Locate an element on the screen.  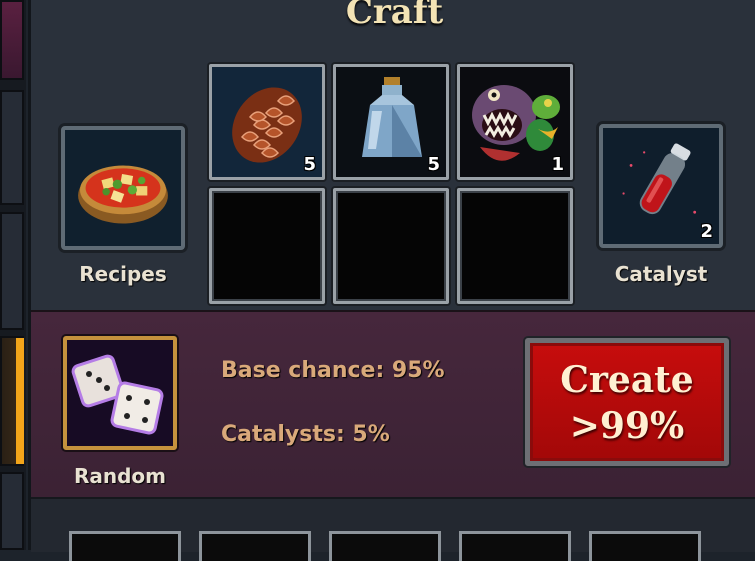
ingredient-slot: 1 is located at coordinates (515, 122).